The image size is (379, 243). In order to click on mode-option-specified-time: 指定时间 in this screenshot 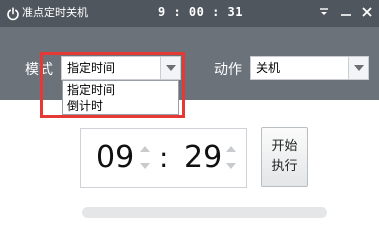, I will do `click(91, 90)`.